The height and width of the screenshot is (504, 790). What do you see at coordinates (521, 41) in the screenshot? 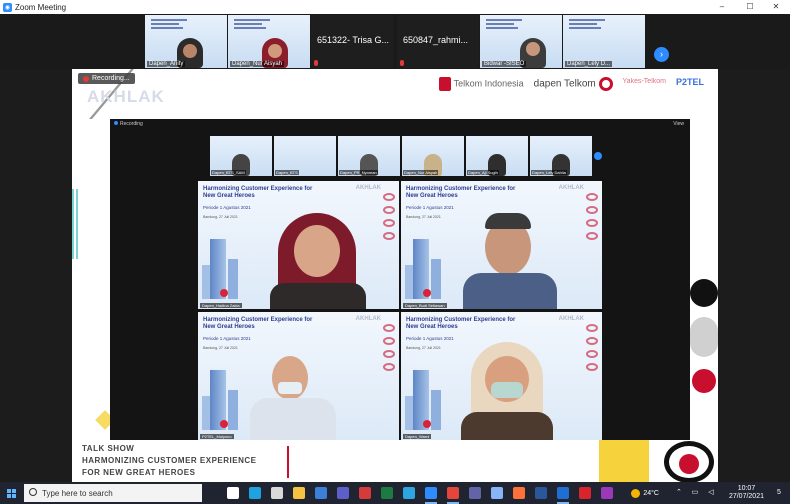
I see `participant-tile: Bidwar -SISEO` at bounding box center [521, 41].